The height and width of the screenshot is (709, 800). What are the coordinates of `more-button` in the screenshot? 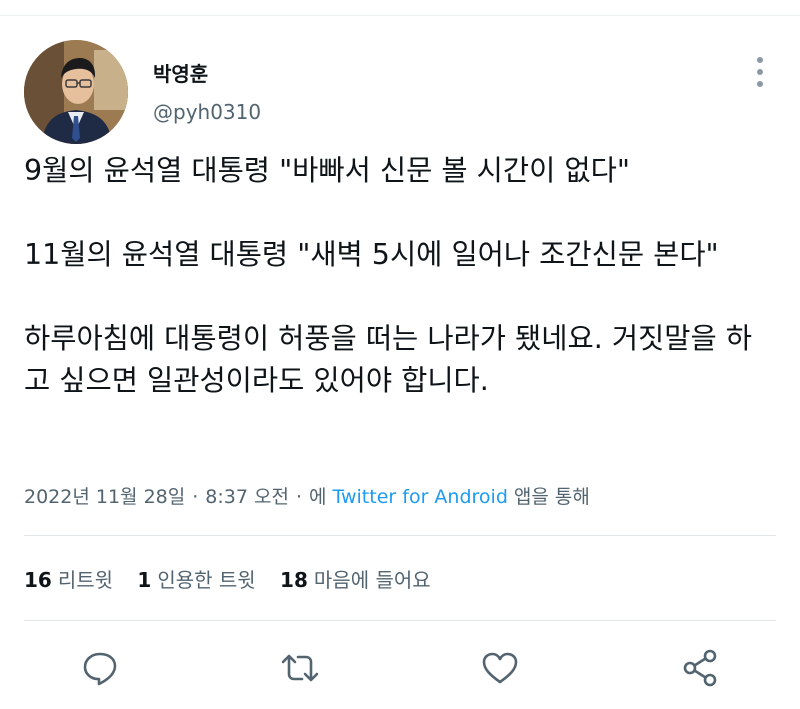 It's located at (760, 72).